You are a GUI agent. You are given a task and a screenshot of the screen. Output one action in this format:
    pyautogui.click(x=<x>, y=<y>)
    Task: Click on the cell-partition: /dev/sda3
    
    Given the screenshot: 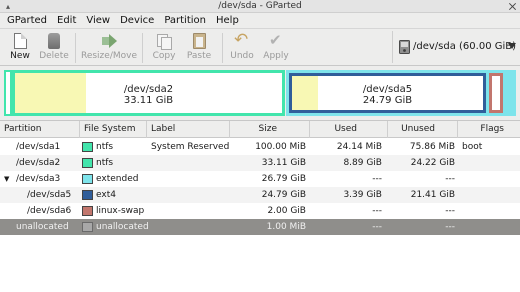 What is the action you would take?
    pyautogui.click(x=38, y=179)
    